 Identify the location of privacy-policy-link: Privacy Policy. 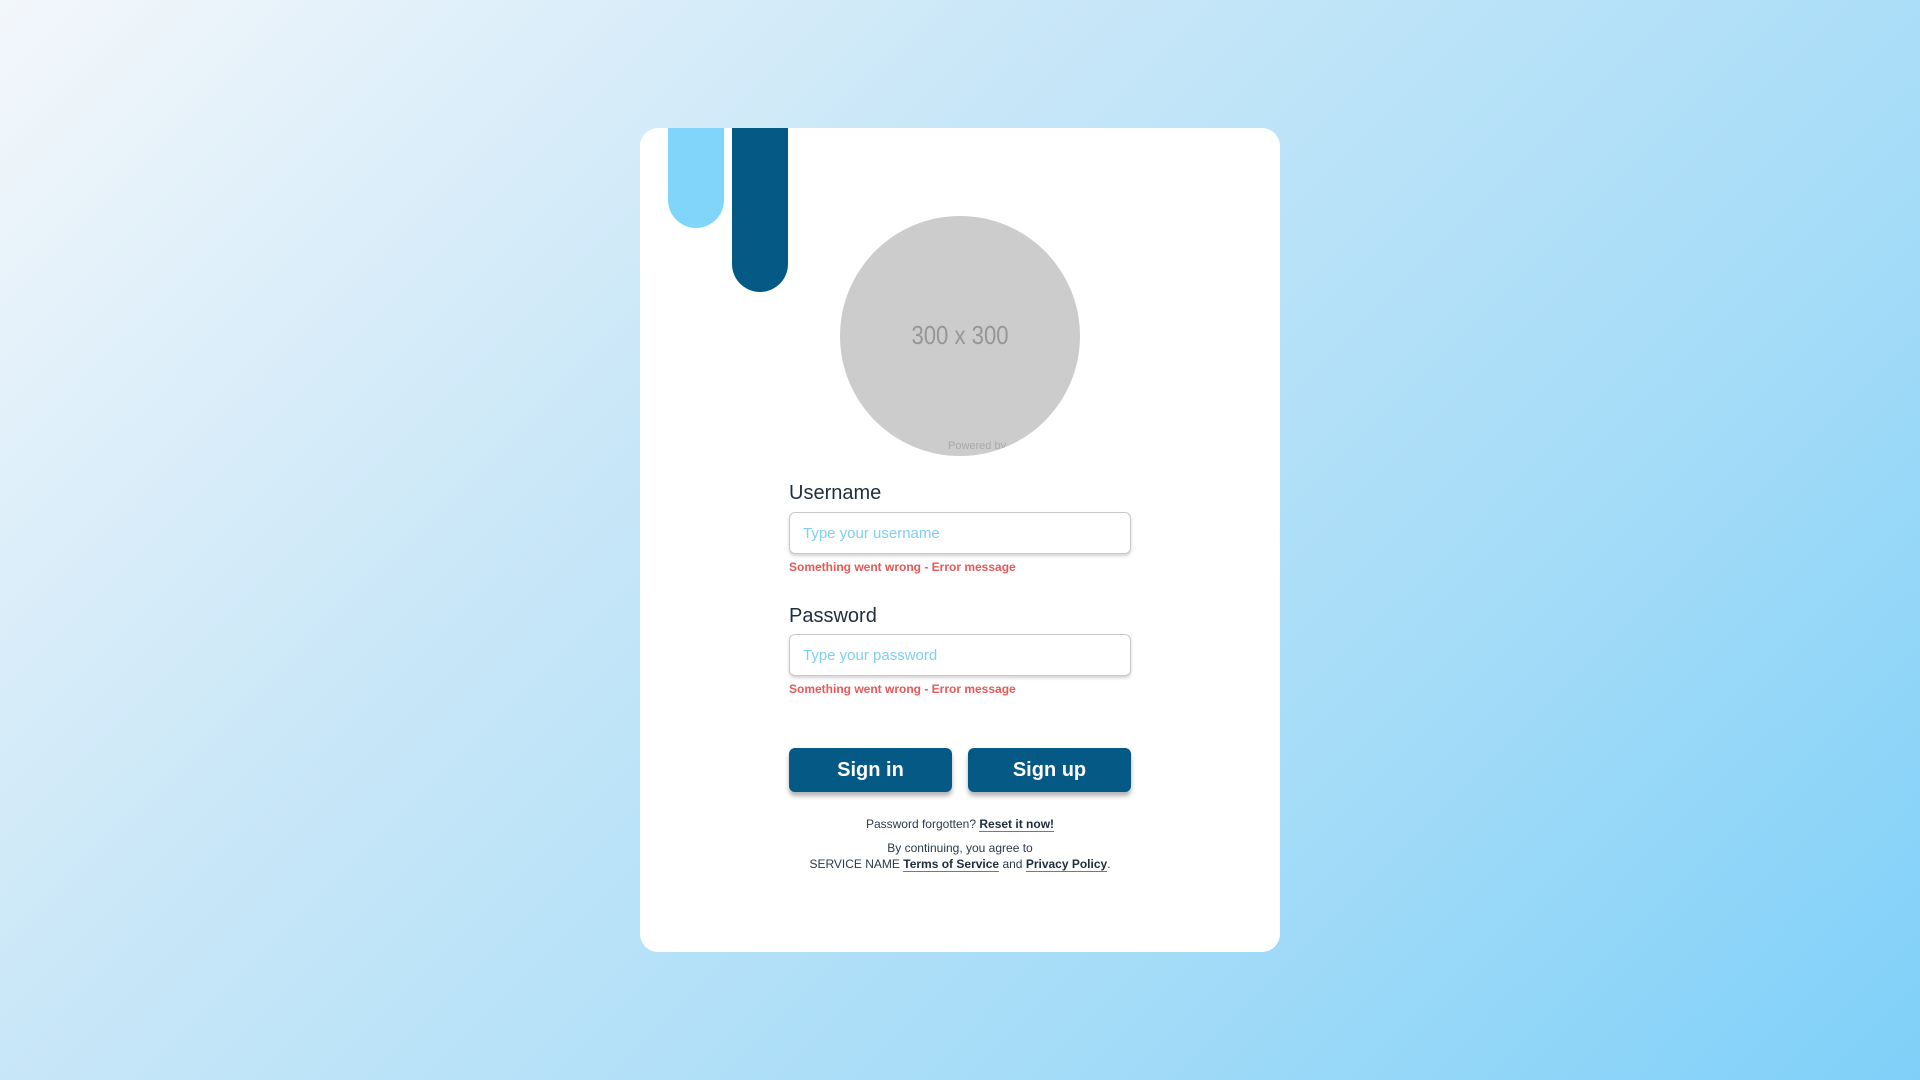
(1066, 864).